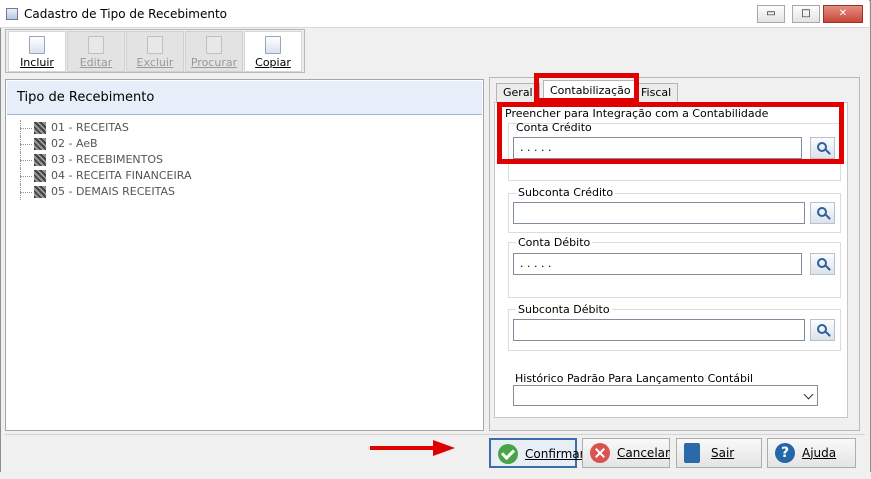 The image size is (871, 479). I want to click on close-button: ✕, so click(843, 14).